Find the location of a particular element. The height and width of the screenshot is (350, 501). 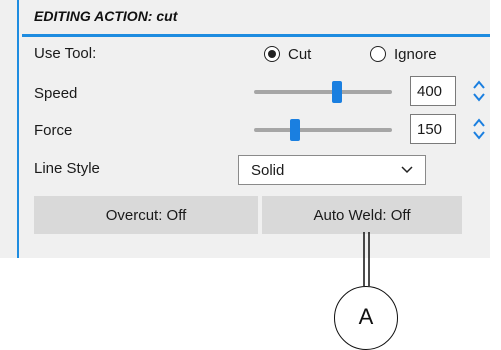

callout-leader-line is located at coordinates (366, 259).